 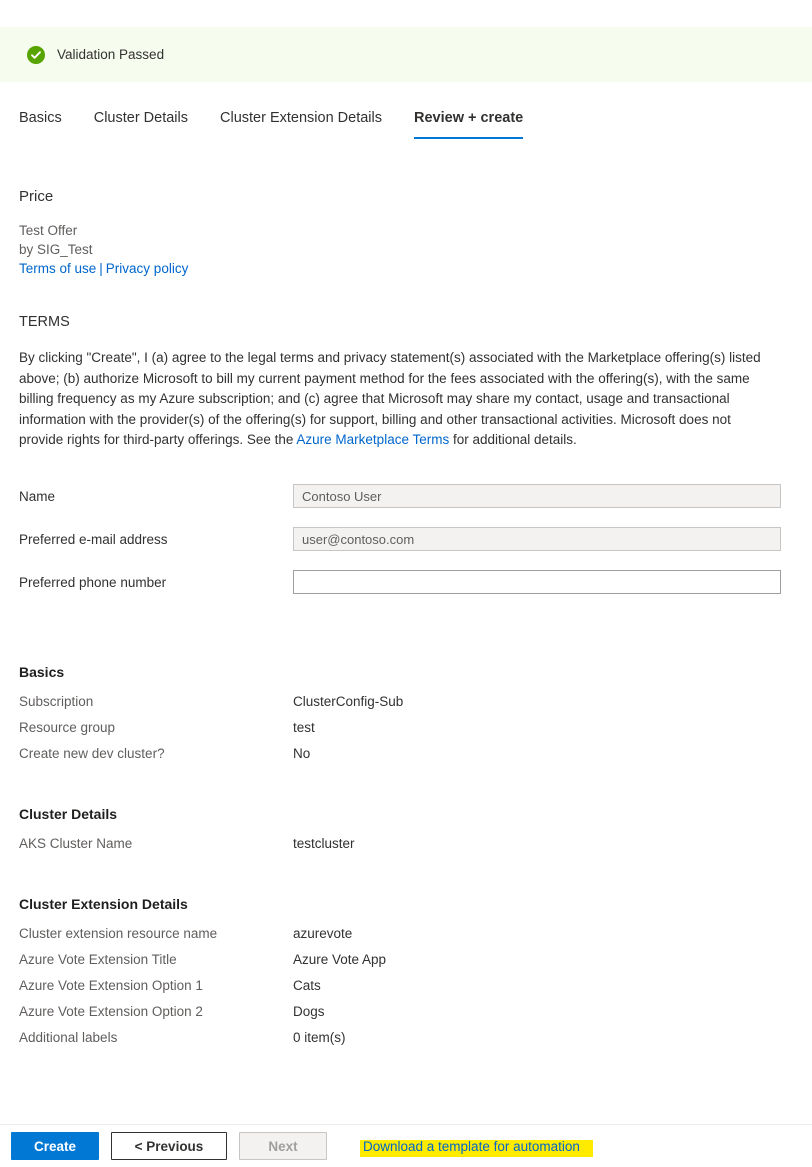 What do you see at coordinates (48, 230) in the screenshot?
I see `offer-name: Test Offer` at bounding box center [48, 230].